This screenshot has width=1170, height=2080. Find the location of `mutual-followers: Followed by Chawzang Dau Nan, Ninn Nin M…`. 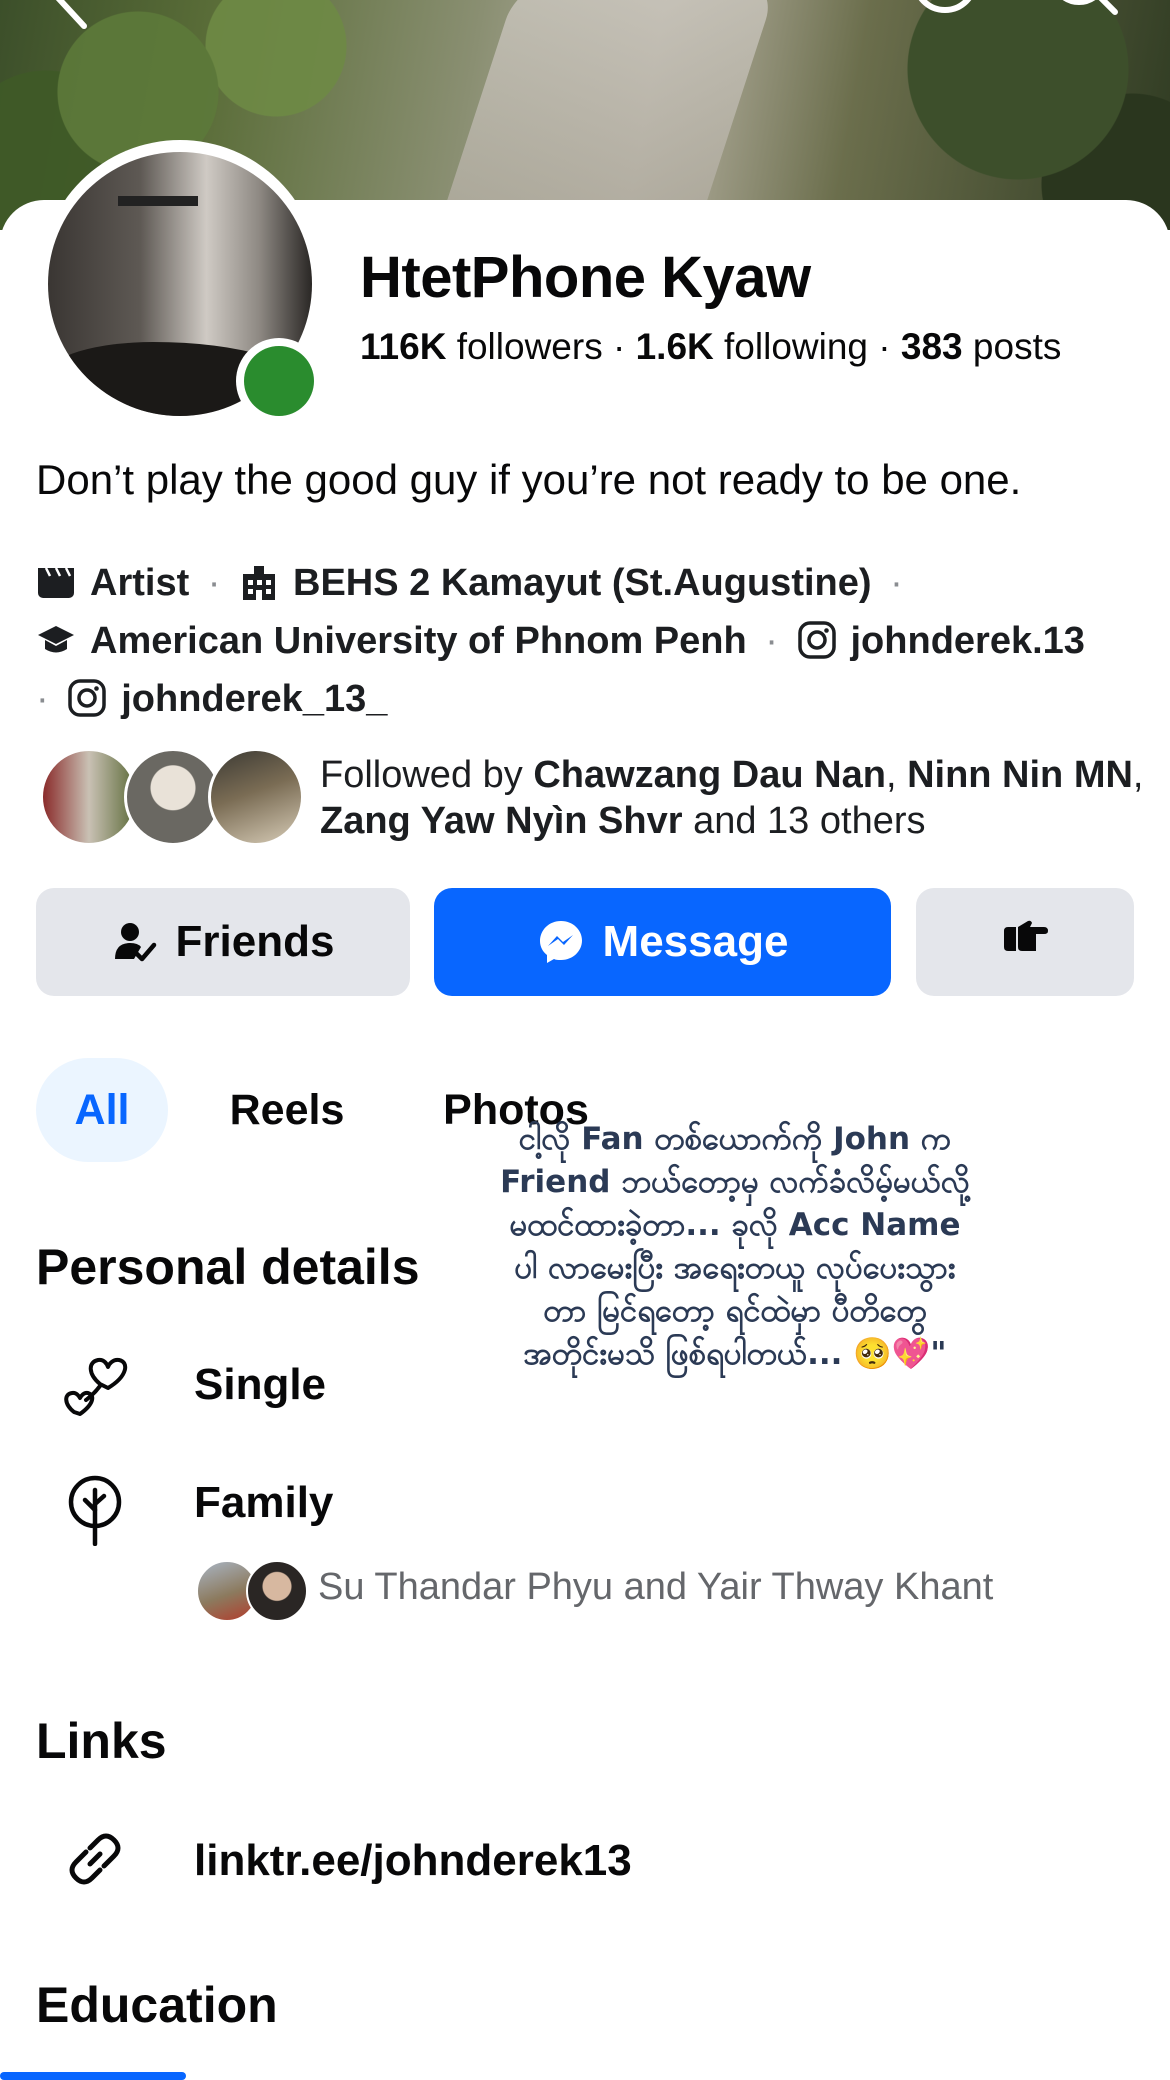

mutual-followers: Followed by Chawzang Dau Nan, Ninn Nin M… is located at coordinates (591, 798).